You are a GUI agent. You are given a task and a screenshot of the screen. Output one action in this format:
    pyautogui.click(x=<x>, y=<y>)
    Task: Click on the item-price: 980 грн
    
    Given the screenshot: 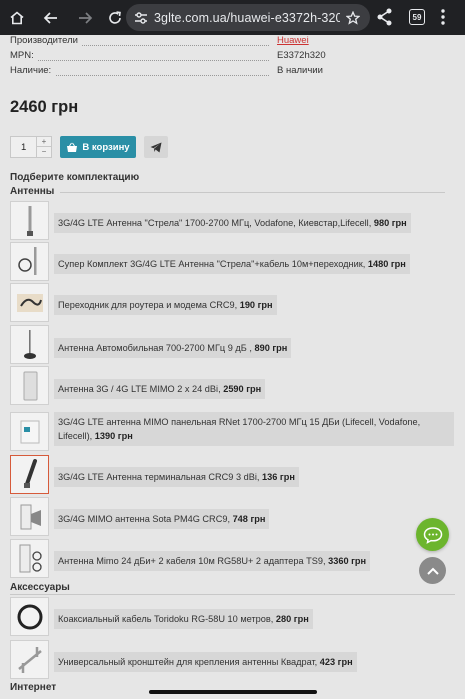 What is the action you would take?
    pyautogui.click(x=390, y=223)
    